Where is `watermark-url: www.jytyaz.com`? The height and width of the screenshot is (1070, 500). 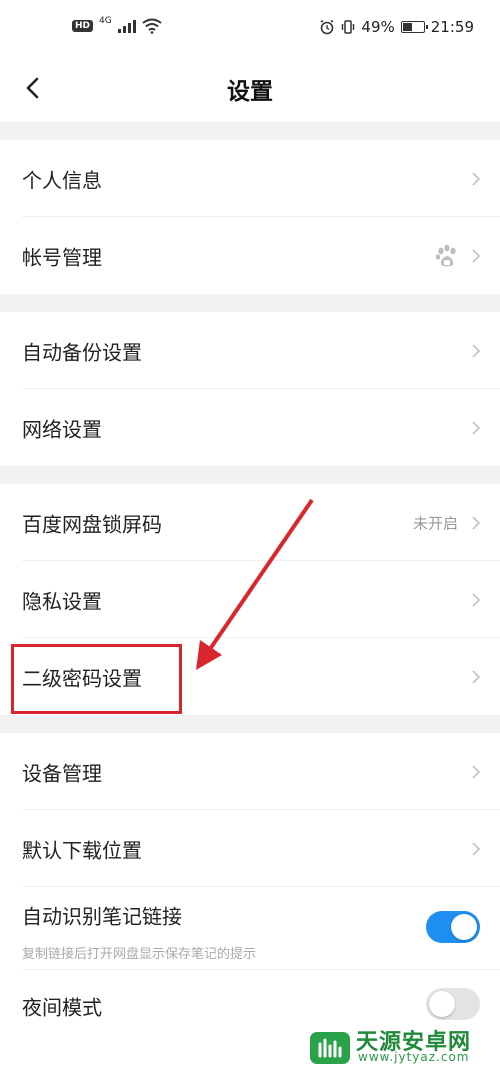
watermark-url: www.jytyaz.com is located at coordinates (414, 1057).